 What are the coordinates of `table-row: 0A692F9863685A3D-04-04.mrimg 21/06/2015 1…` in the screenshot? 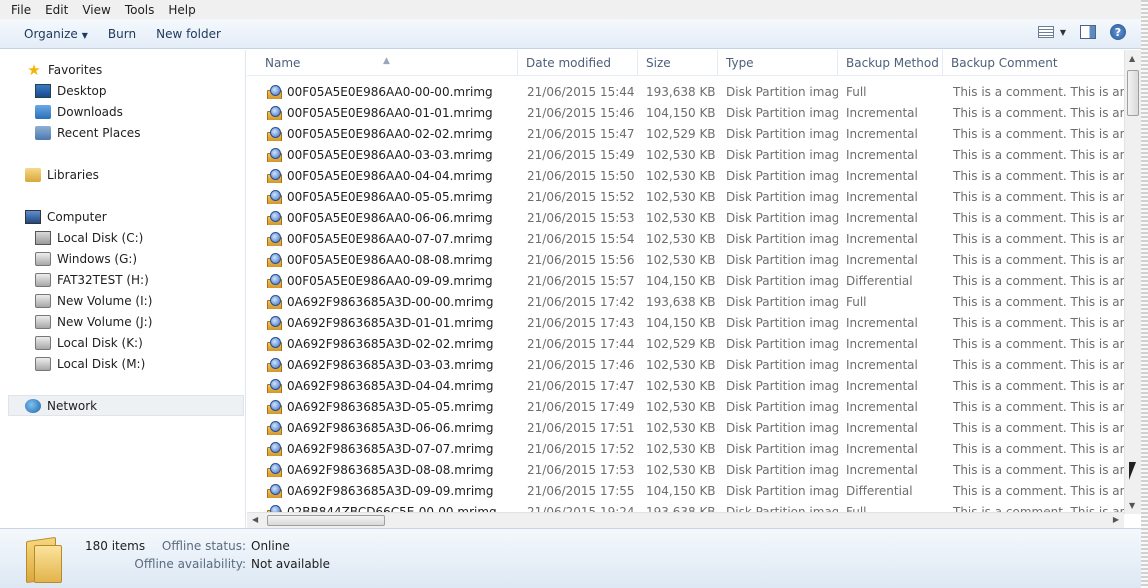 It's located at (685, 385).